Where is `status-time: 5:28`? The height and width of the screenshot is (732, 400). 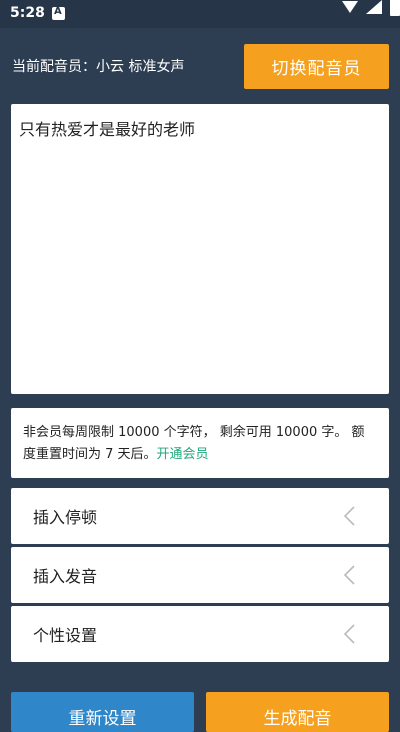 status-time: 5:28 is located at coordinates (27, 13).